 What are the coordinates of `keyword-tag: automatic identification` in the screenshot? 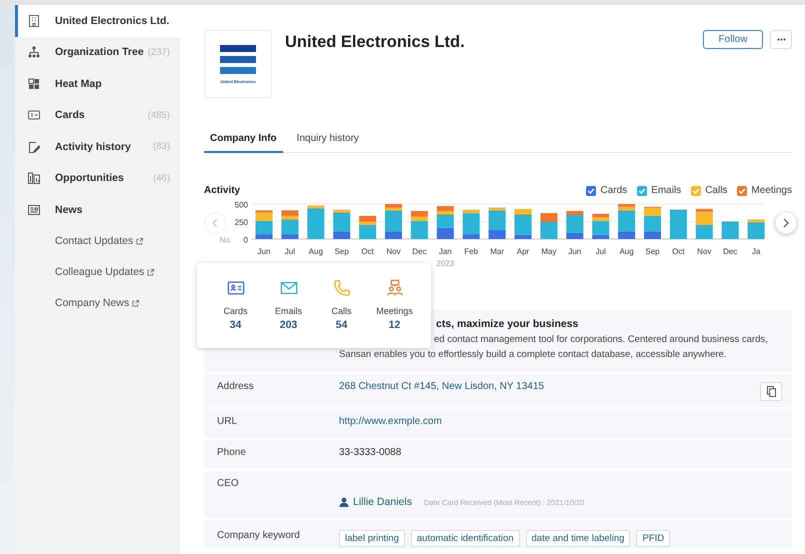 It's located at (465, 538).